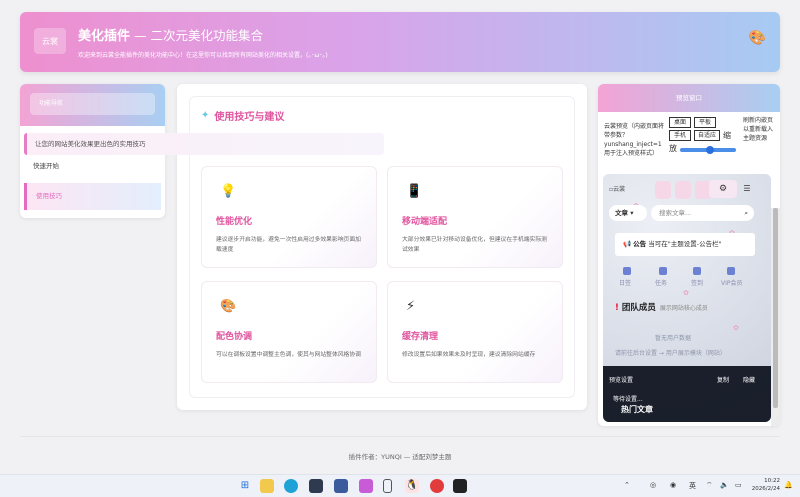  I want to click on copy-button: 复制, so click(723, 379).